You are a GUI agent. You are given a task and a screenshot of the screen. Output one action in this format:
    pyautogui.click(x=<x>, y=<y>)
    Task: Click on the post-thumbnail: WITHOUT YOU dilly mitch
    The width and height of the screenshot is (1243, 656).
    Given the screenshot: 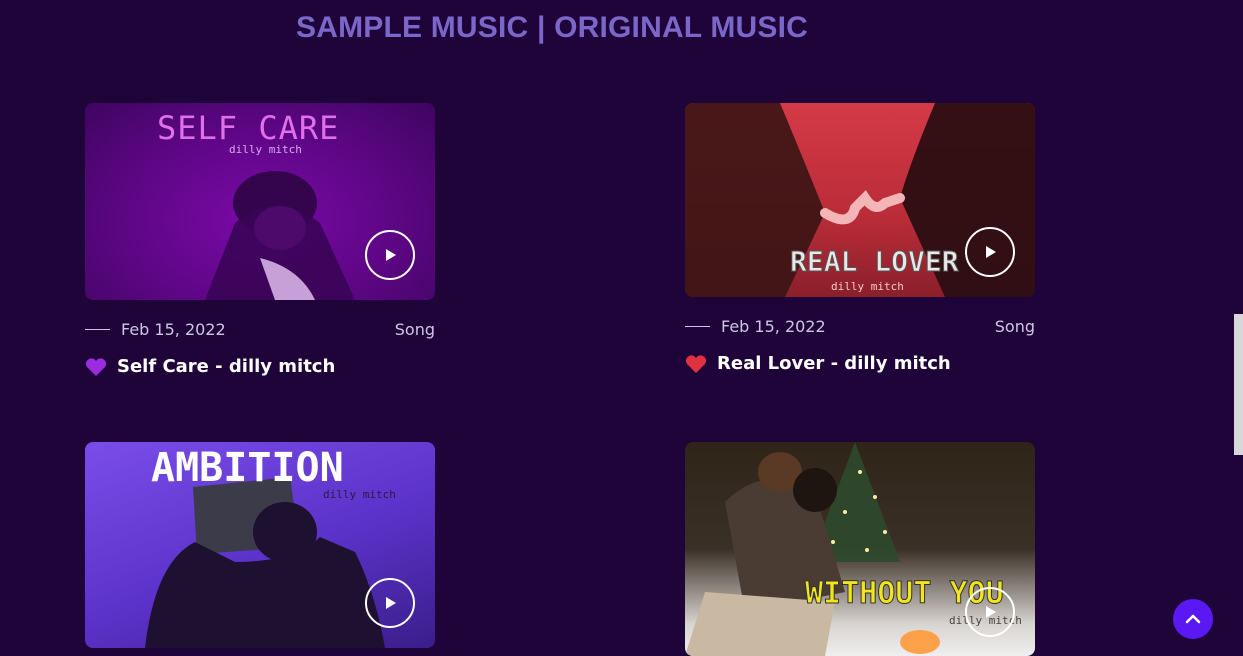 What is the action you would take?
    pyautogui.click(x=860, y=549)
    